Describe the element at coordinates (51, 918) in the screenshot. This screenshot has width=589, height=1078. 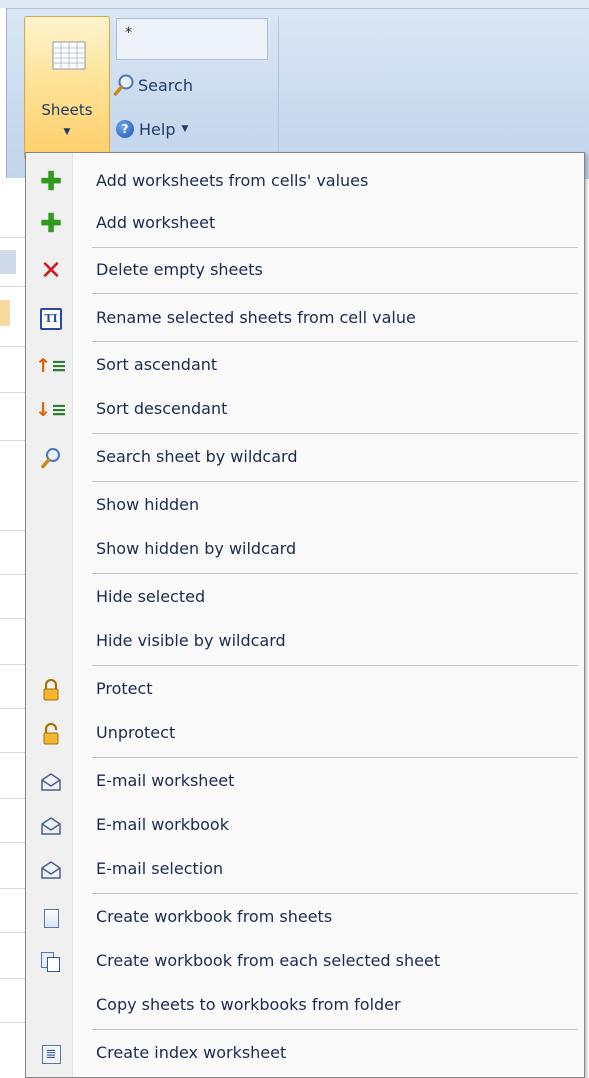
I see `document-icon` at that location.